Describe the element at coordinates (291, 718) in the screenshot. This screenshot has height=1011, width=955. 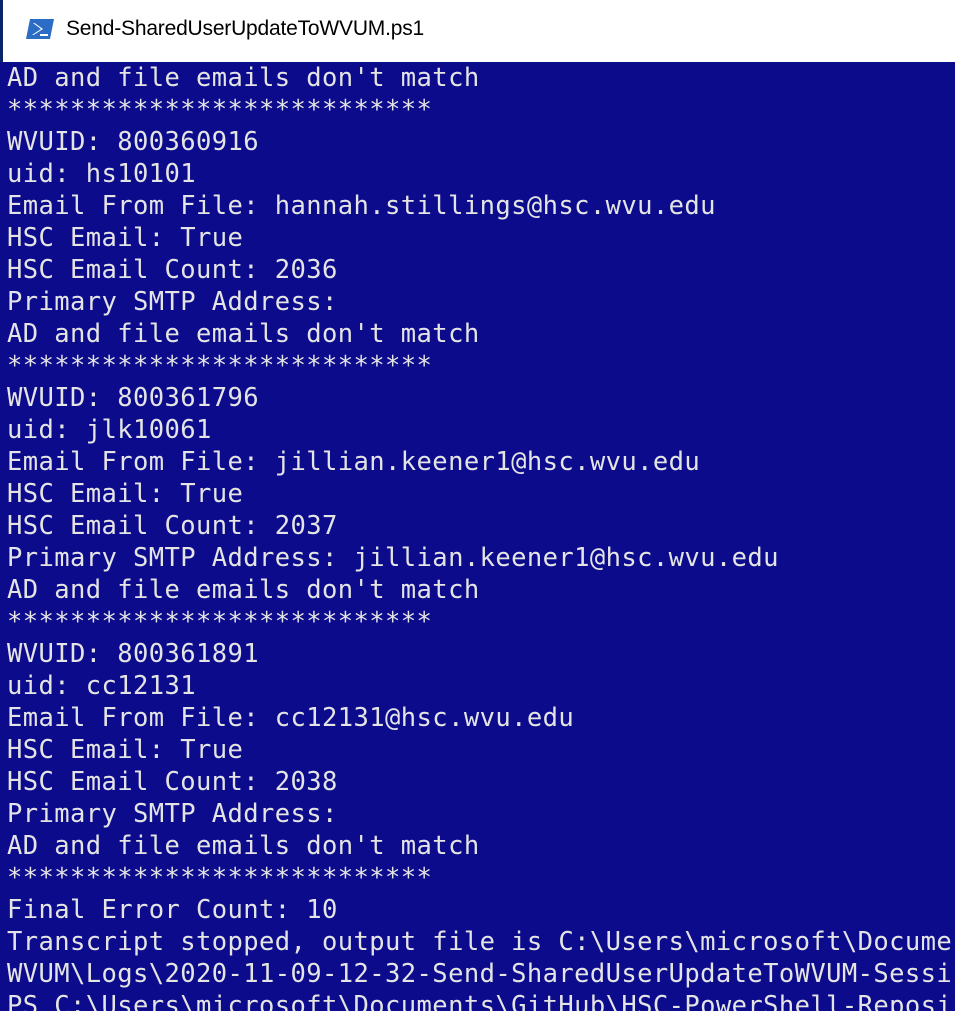
I see `console-line: Email From File: cc12131@hsc.wvu.edu` at that location.